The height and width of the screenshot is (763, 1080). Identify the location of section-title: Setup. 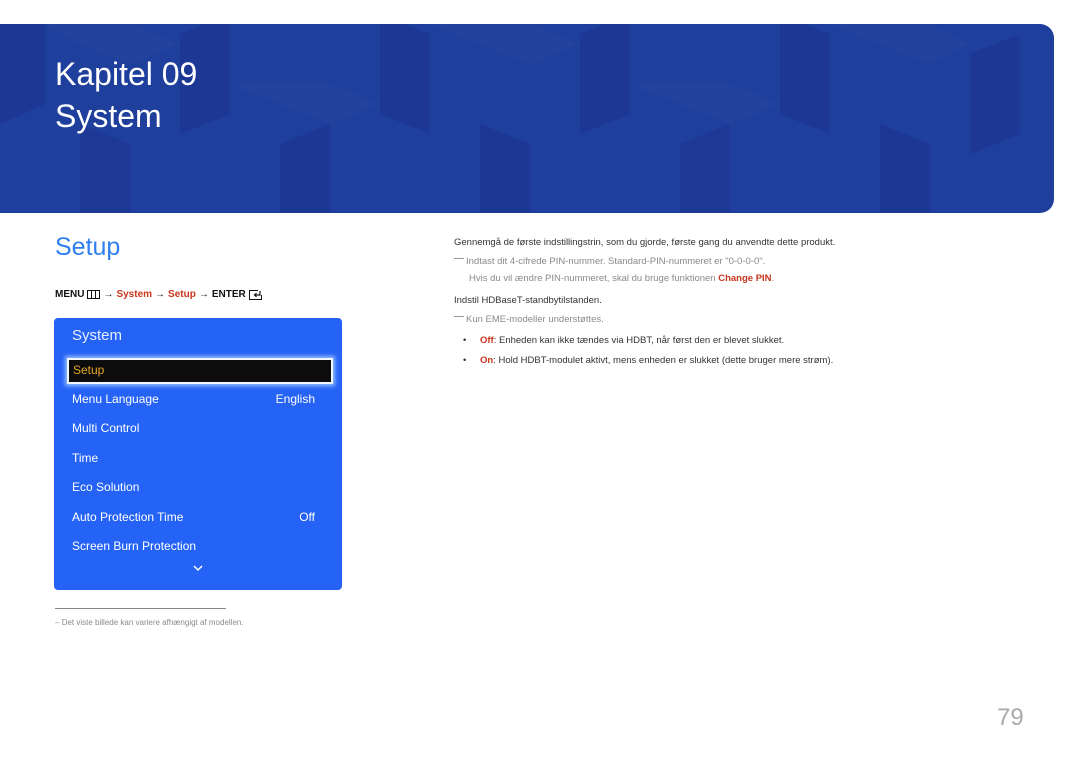
(88, 247).